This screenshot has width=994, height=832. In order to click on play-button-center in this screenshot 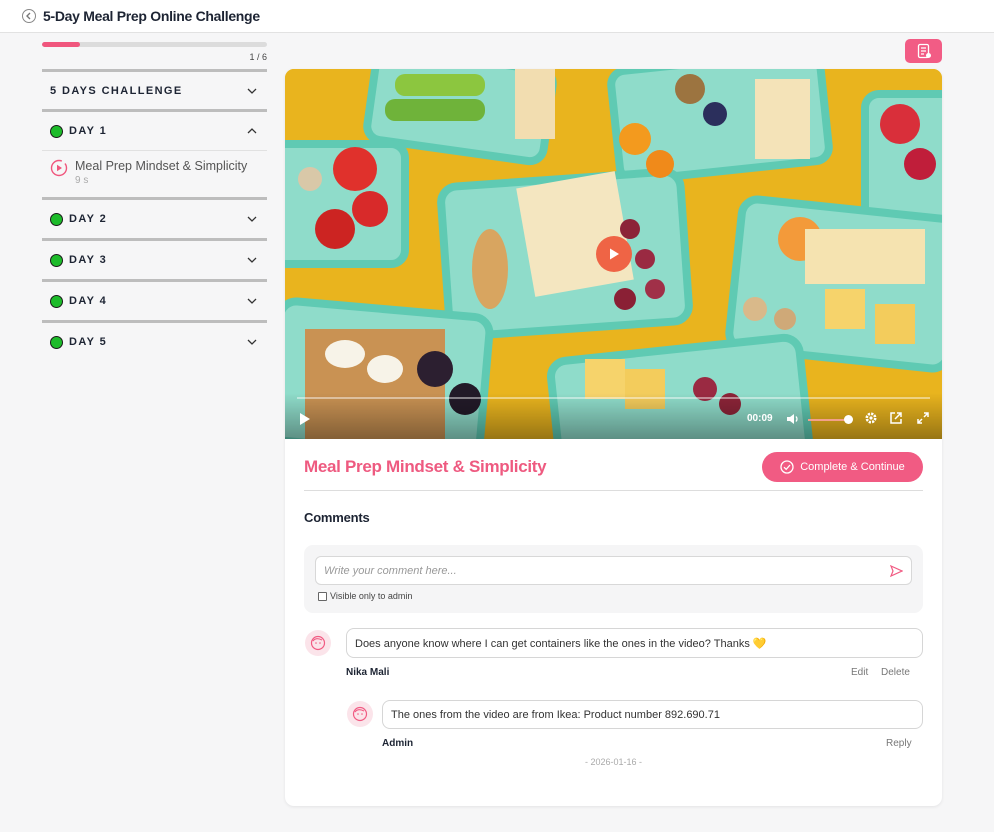, I will do `click(614, 254)`.